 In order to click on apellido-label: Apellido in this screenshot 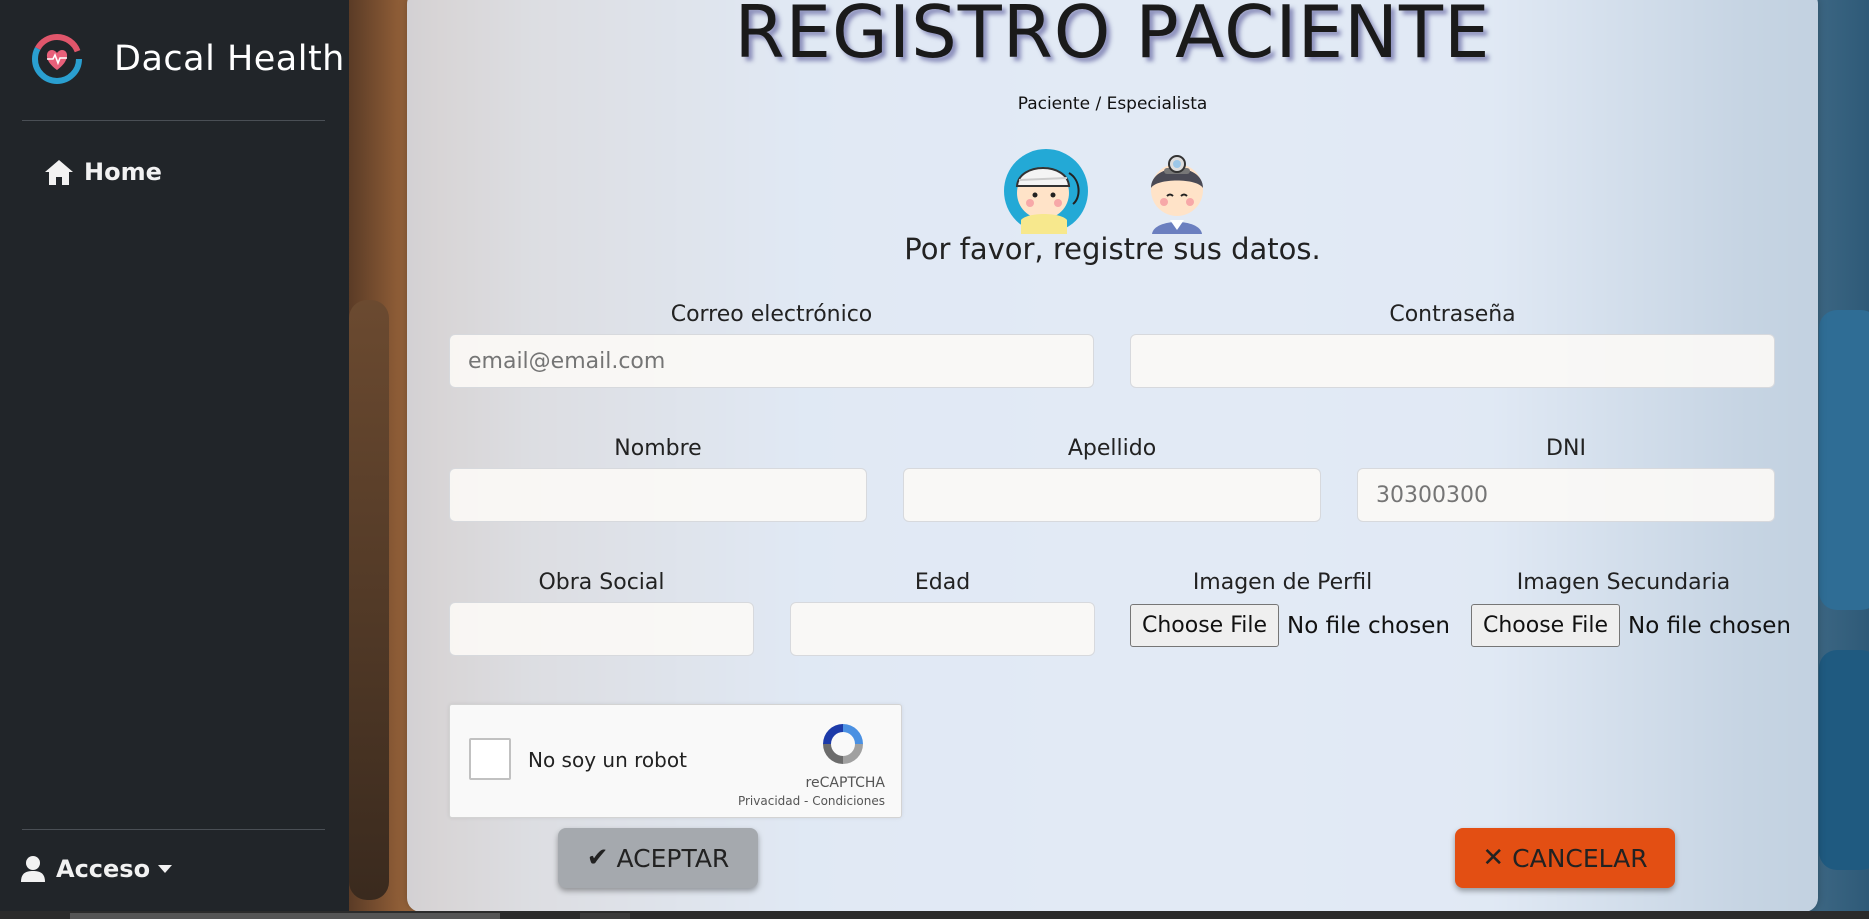, I will do `click(1112, 448)`.